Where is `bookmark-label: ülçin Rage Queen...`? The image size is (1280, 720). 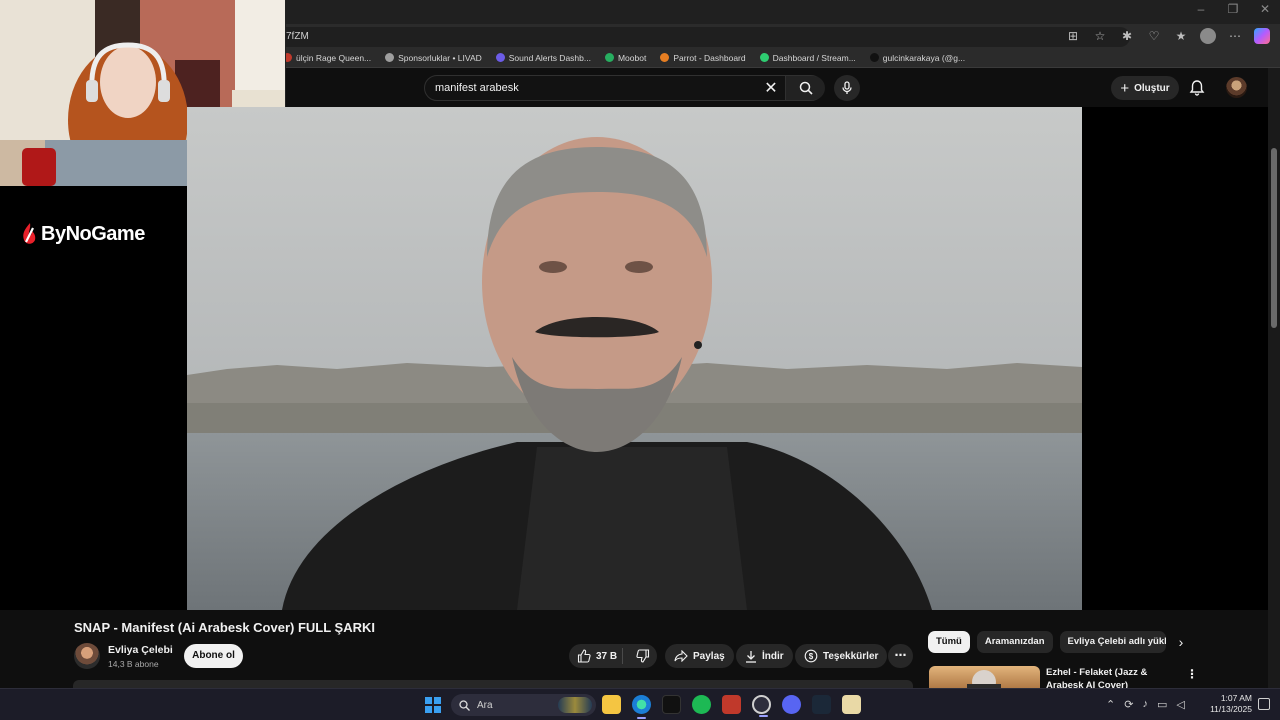 bookmark-label: ülçin Rage Queen... is located at coordinates (334, 57).